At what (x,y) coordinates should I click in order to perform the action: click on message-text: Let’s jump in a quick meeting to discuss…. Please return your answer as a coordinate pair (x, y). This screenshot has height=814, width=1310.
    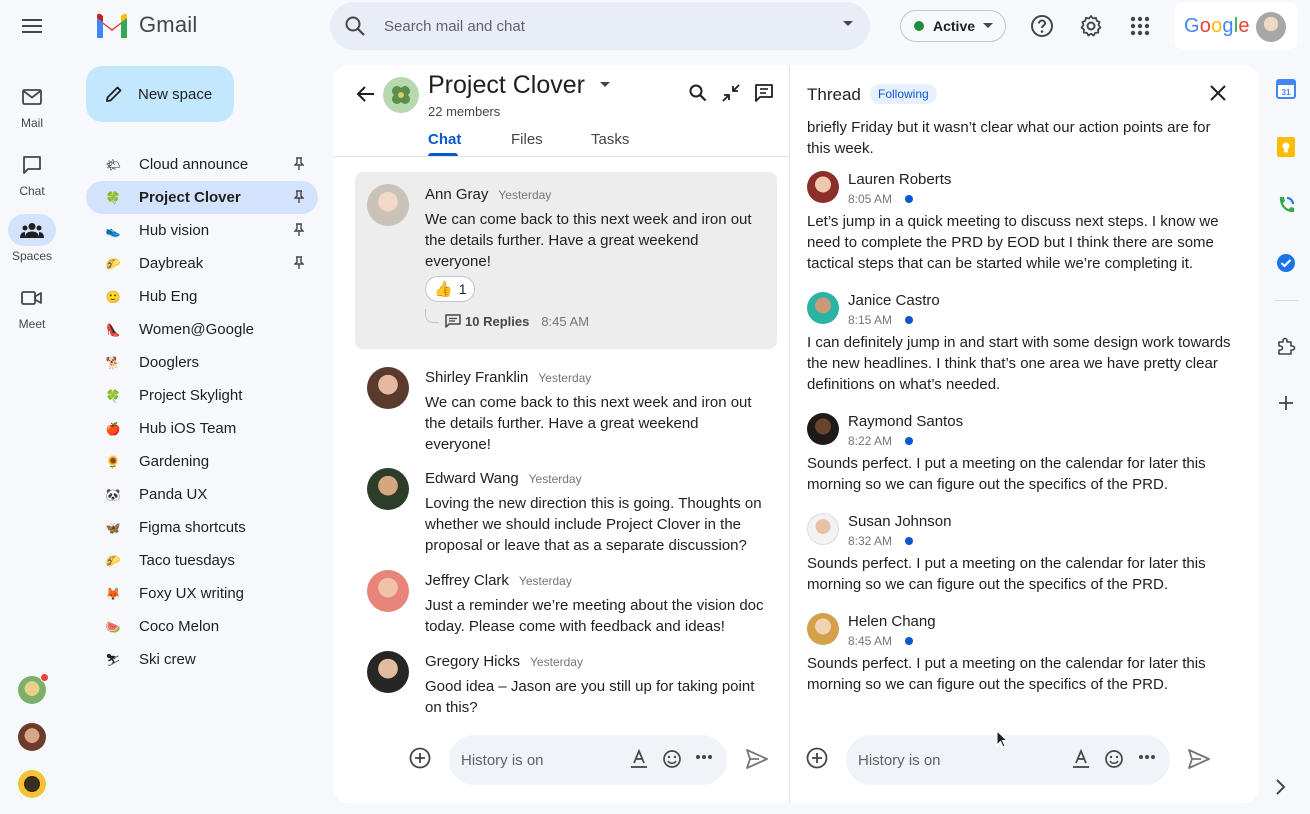
    Looking at the image, I should click on (1013, 242).